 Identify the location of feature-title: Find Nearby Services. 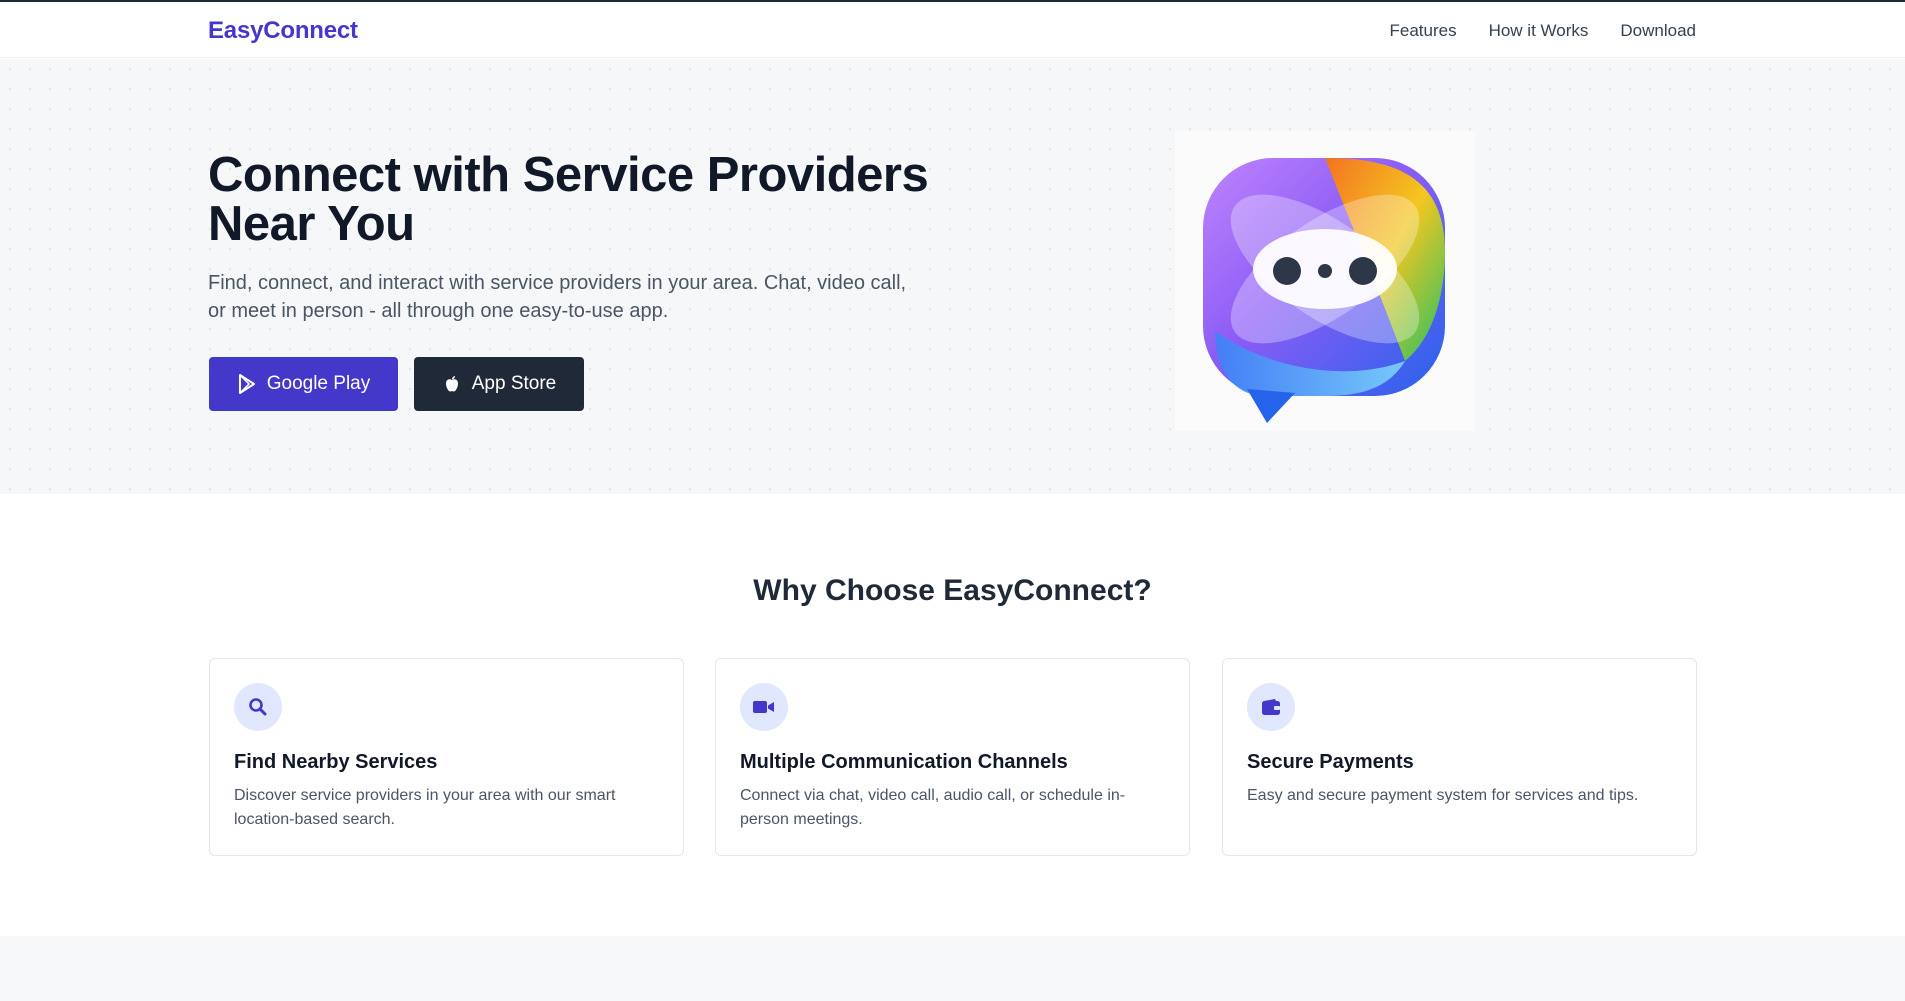
(336, 762).